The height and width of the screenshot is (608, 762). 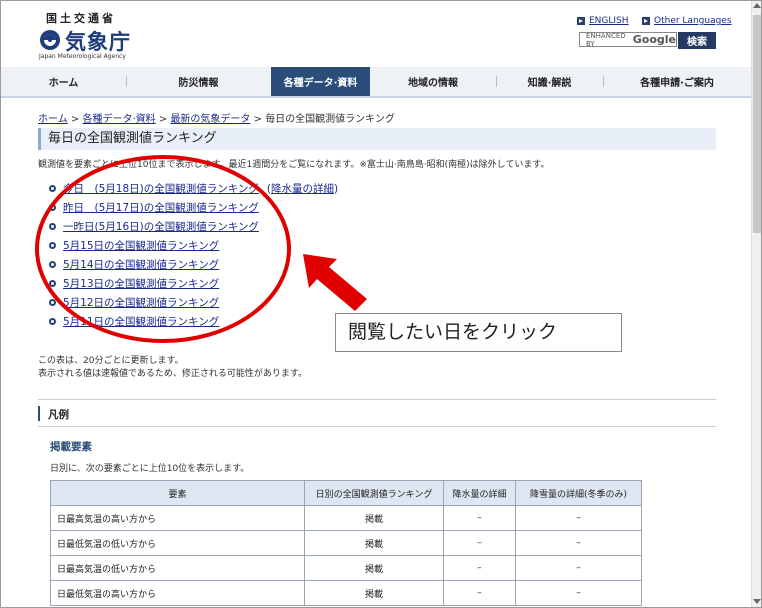 I want to click on table-row: 日最低気温の低い方から 掲載 – –, so click(x=346, y=543).